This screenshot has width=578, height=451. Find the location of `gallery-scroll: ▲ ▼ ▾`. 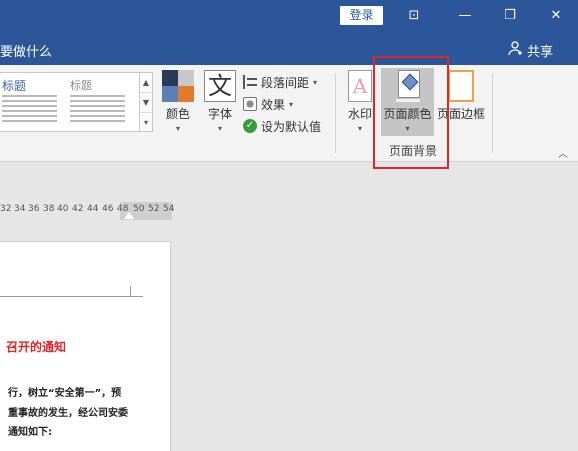

gallery-scroll: ▲ ▼ ▾ is located at coordinates (146, 102).